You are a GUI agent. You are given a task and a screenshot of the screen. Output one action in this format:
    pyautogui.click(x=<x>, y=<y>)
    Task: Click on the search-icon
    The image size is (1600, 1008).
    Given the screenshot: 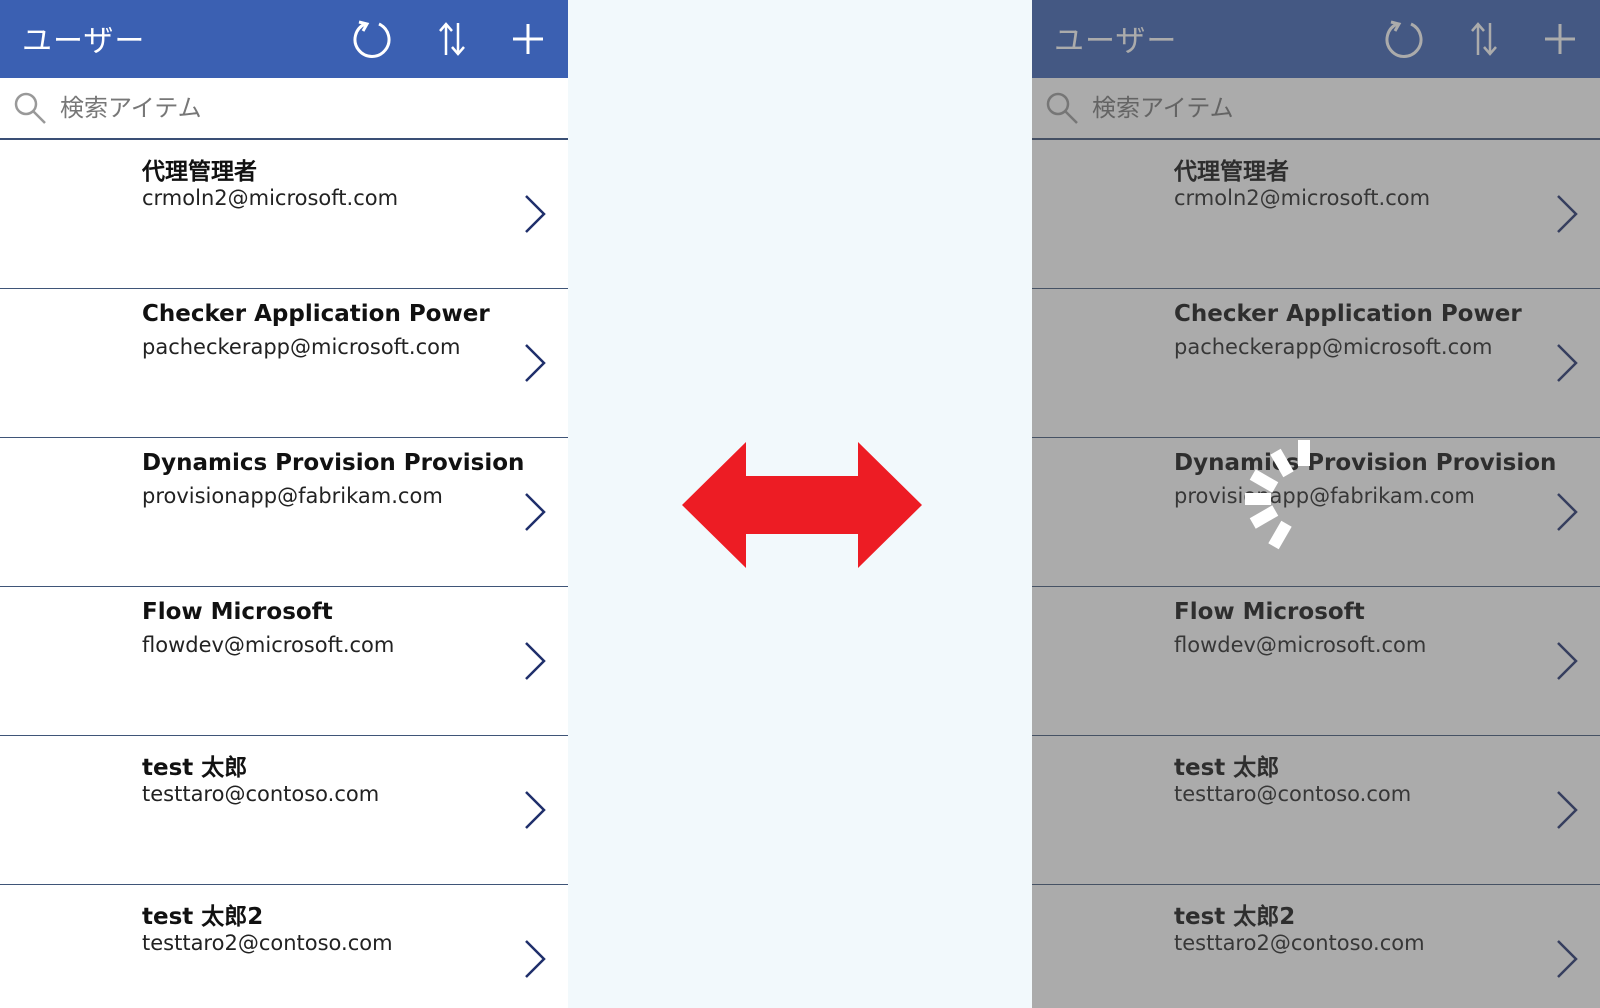 What is the action you would take?
    pyautogui.click(x=30, y=108)
    